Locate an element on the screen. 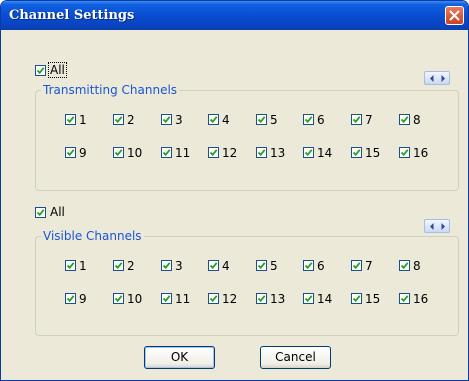  transmitting-scroll-button is located at coordinates (437, 78).